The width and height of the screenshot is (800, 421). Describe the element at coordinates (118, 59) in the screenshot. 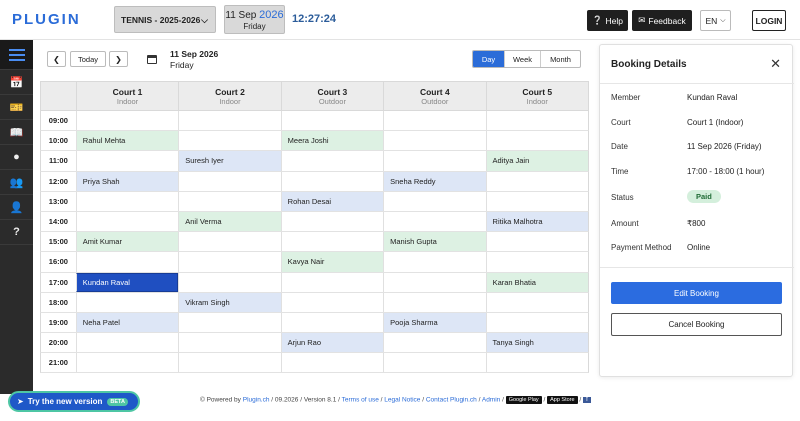

I see `next-day-button: ❯` at that location.